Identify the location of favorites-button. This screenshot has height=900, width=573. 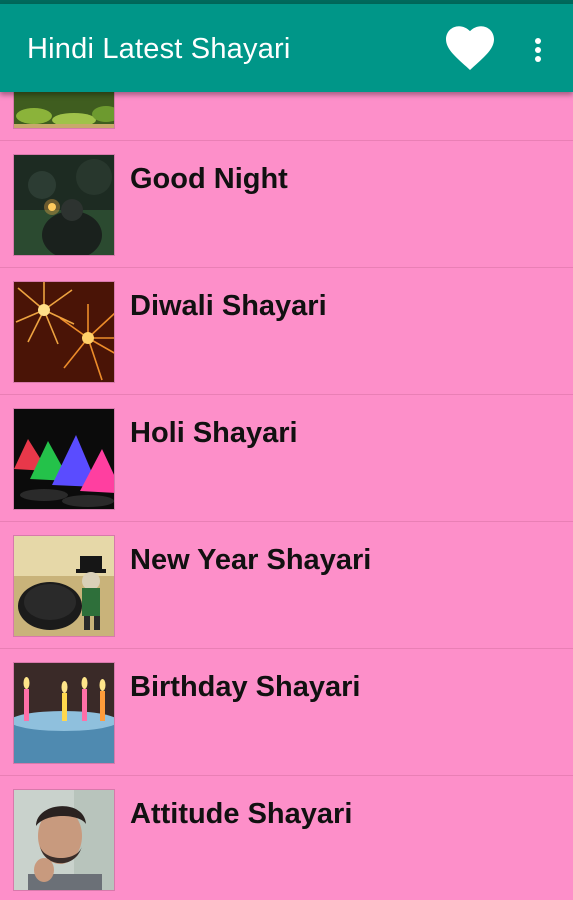
(470, 49).